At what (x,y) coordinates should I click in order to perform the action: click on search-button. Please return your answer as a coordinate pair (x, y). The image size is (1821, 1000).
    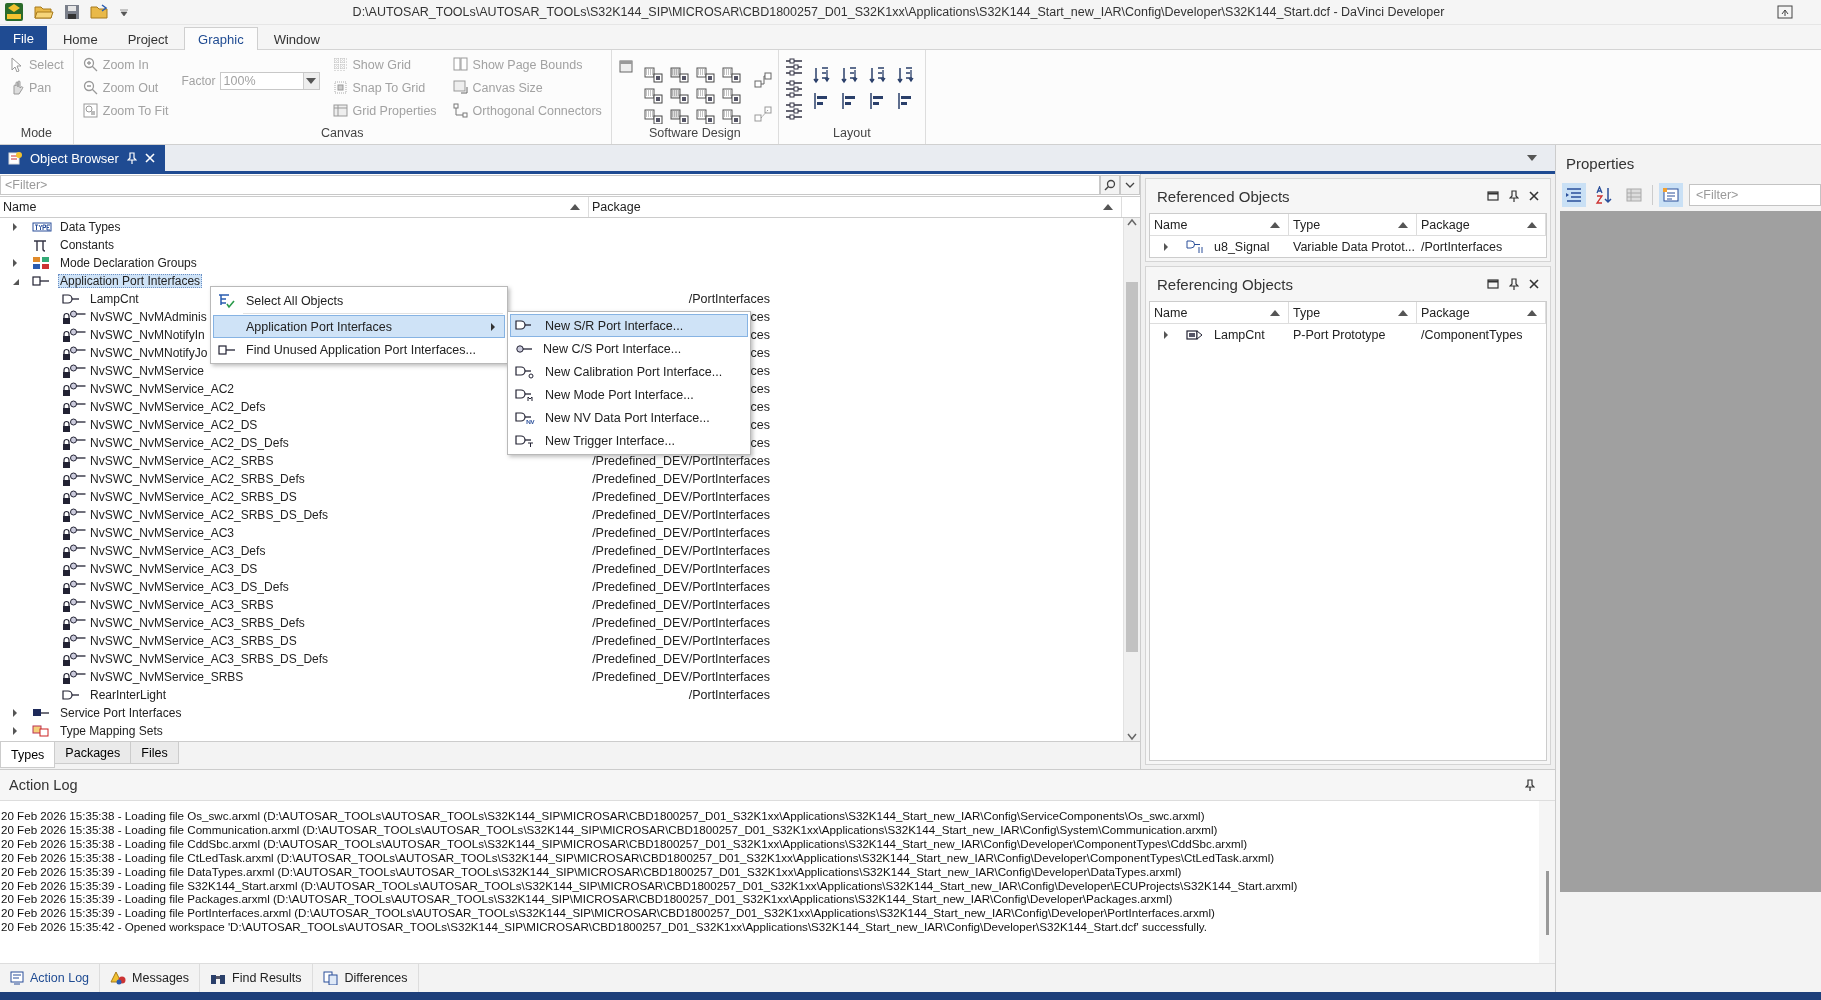
    Looking at the image, I should click on (1110, 185).